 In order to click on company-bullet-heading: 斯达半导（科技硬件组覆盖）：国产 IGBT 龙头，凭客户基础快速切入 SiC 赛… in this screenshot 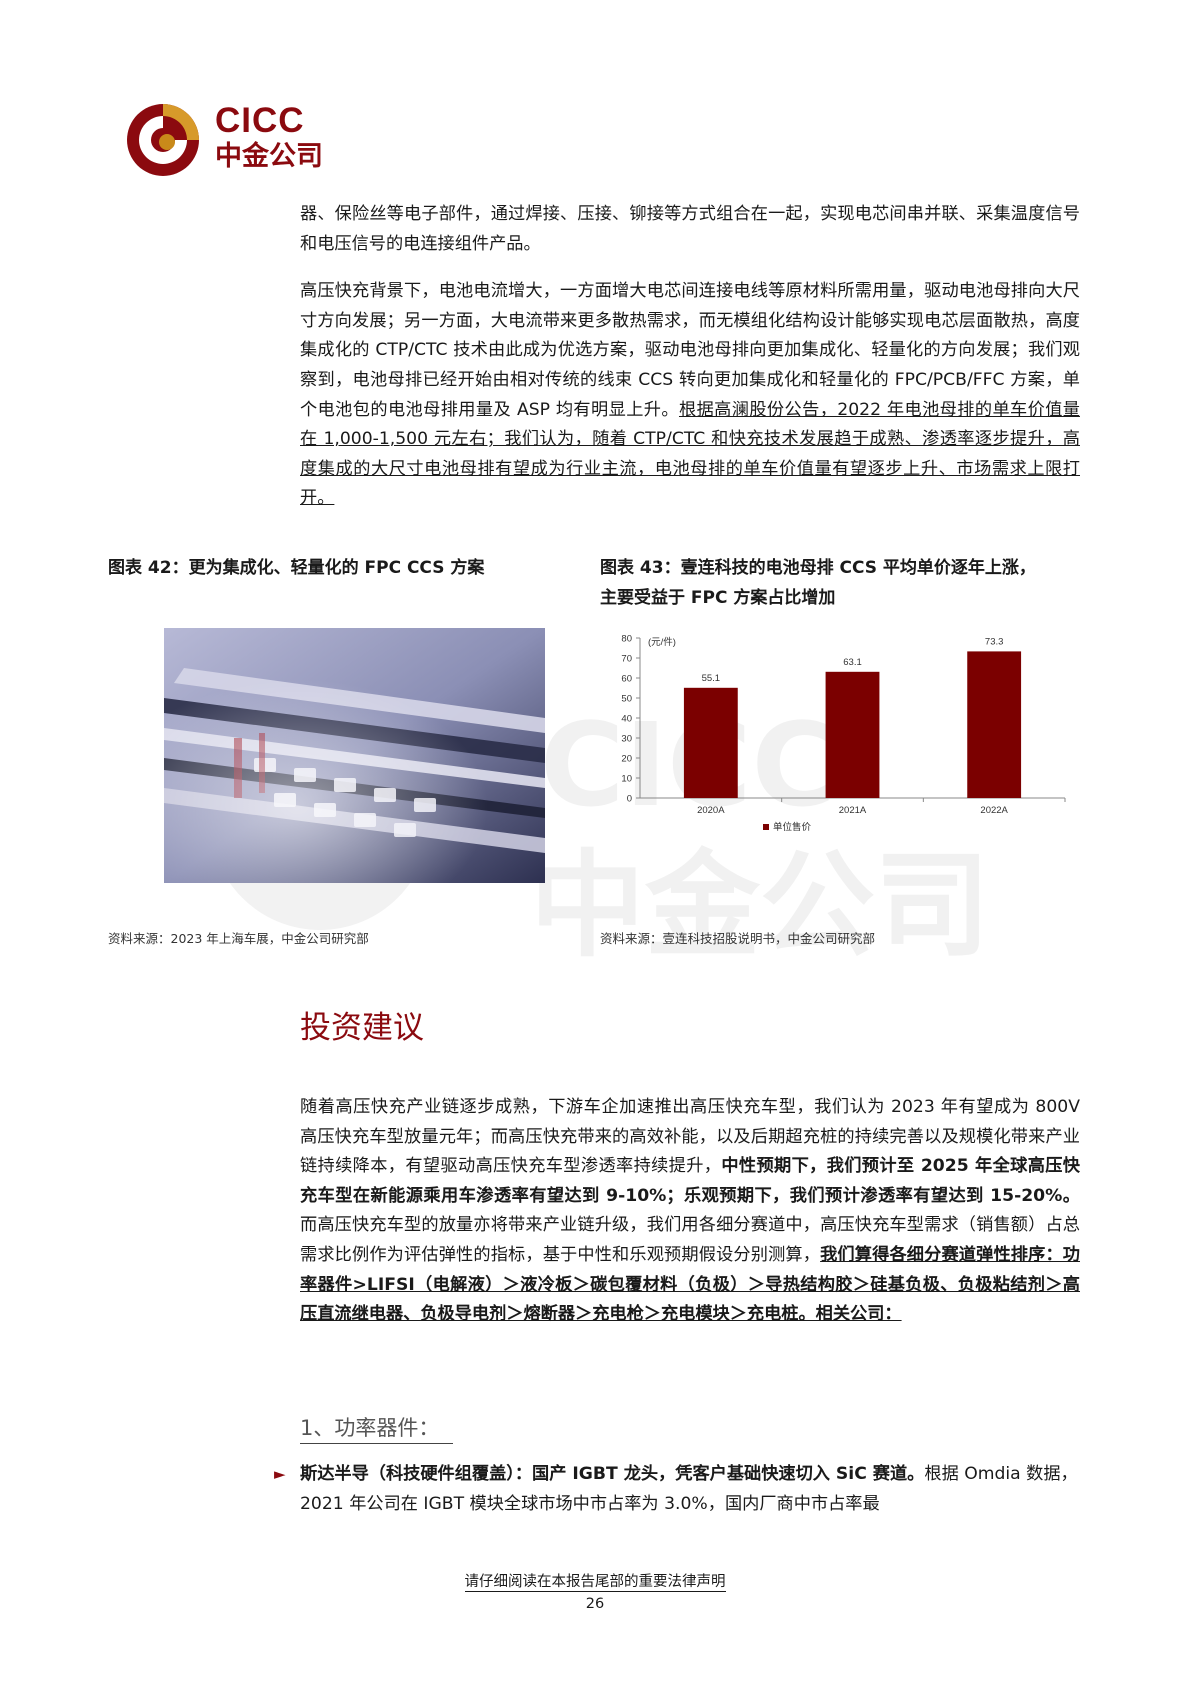, I will do `click(612, 1474)`.